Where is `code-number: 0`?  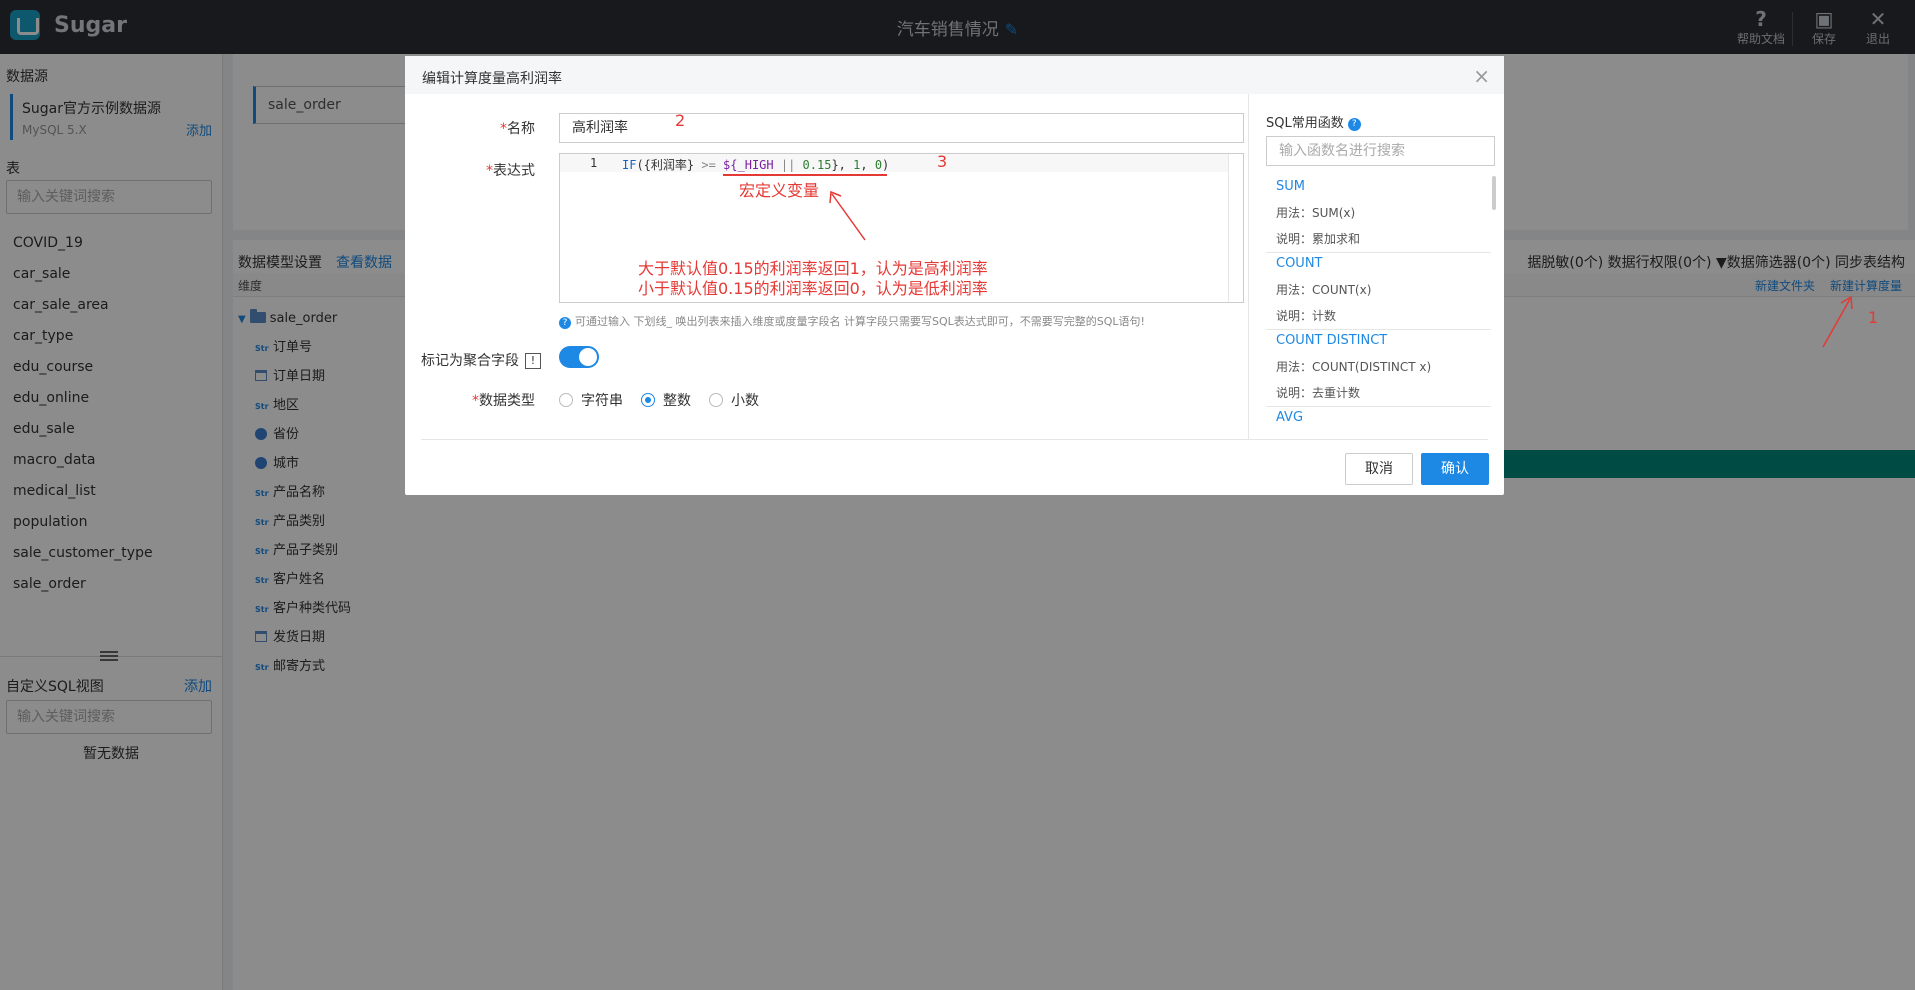
code-number: 0 is located at coordinates (878, 165).